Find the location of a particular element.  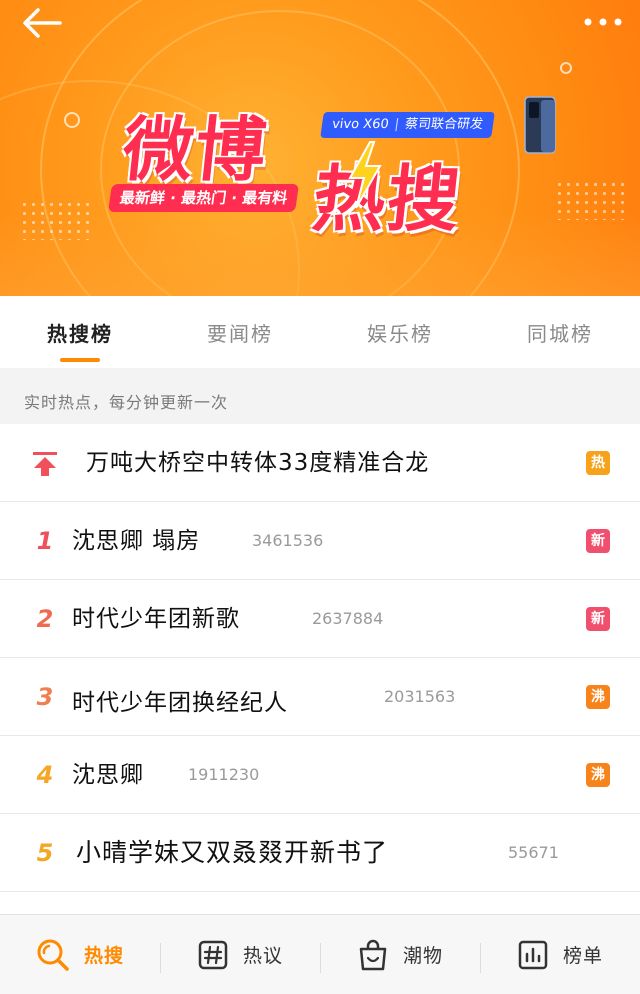

back-button is located at coordinates (42, 23).